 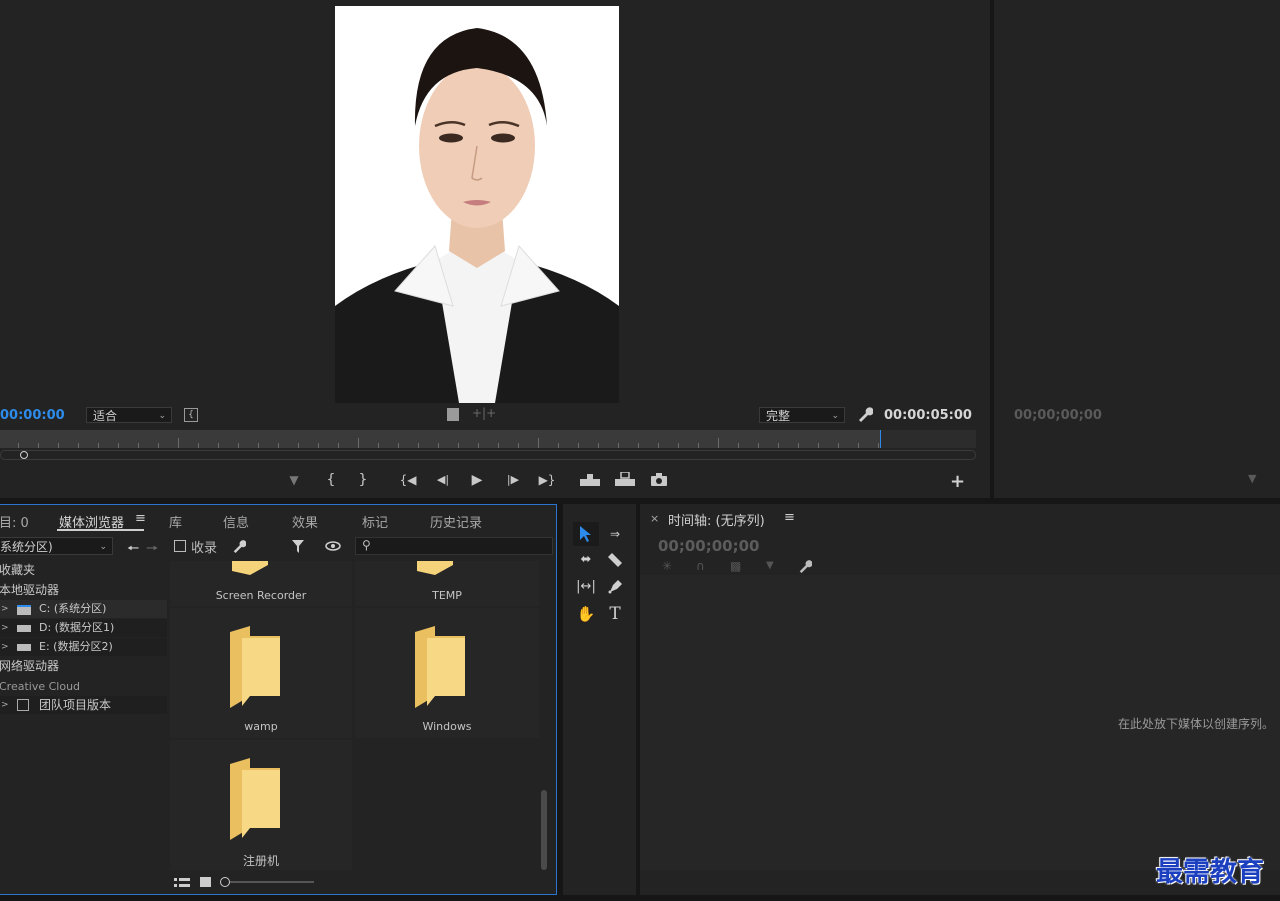 I want to click on step-back-icon: ◀|, so click(x=443, y=480).